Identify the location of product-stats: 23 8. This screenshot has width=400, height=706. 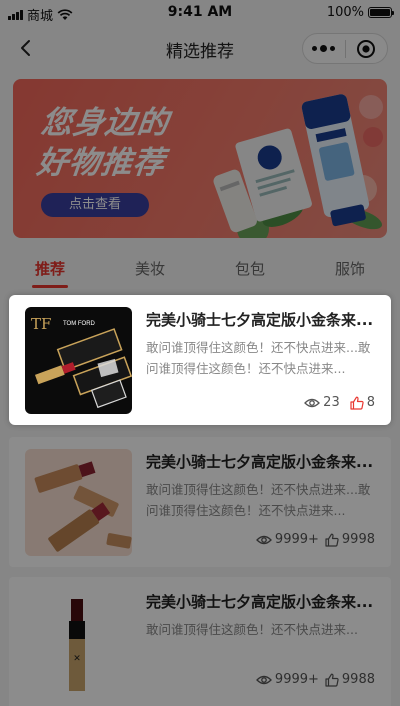
(339, 402).